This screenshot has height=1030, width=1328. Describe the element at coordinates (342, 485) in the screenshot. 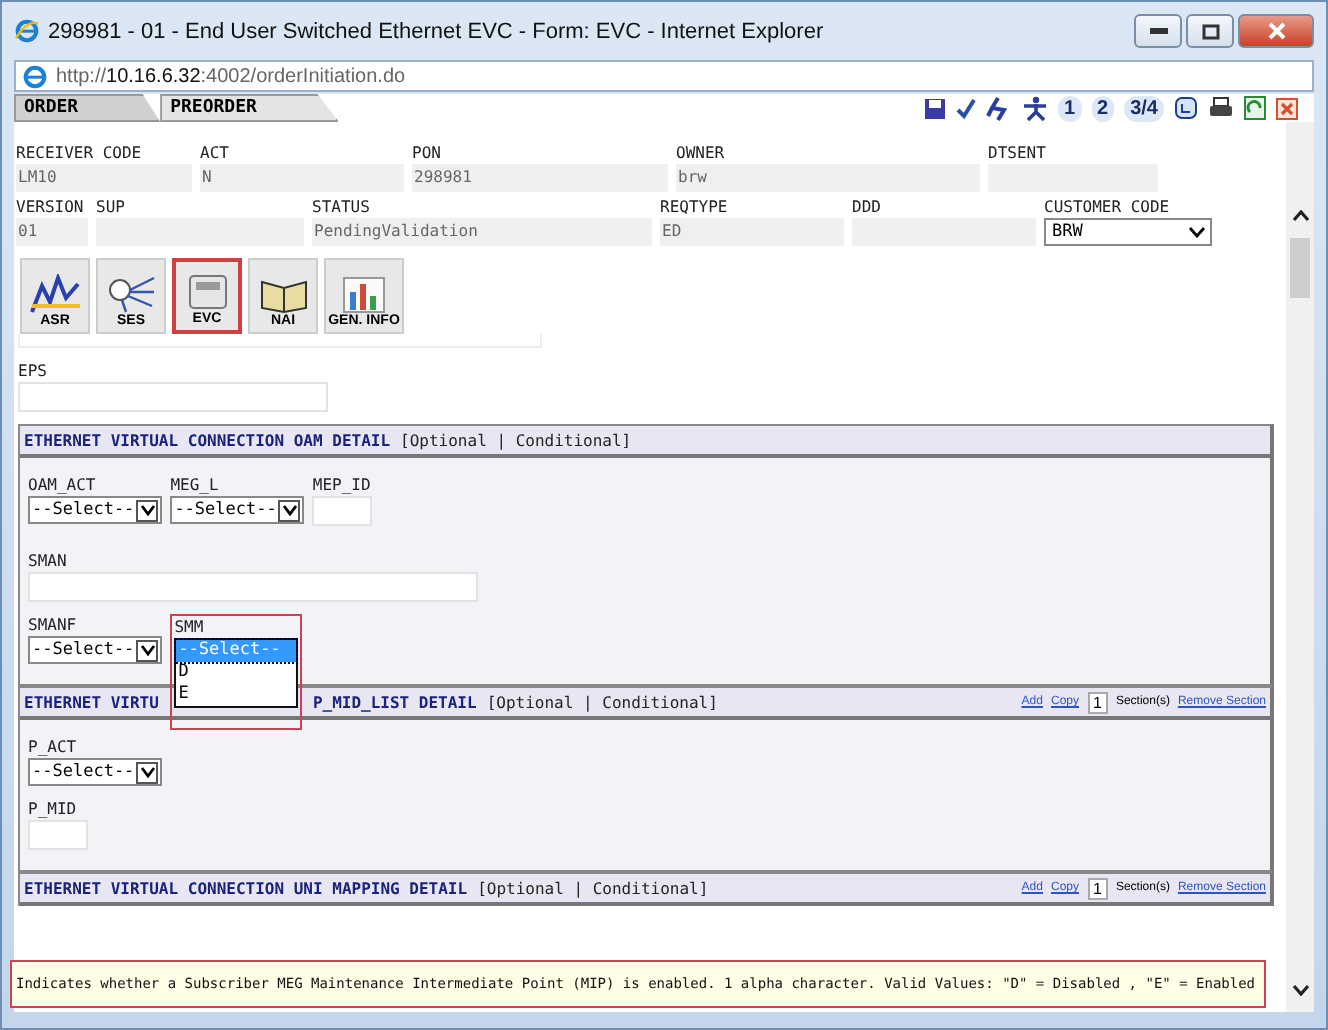

I see `field-label: MEP_ID` at that location.